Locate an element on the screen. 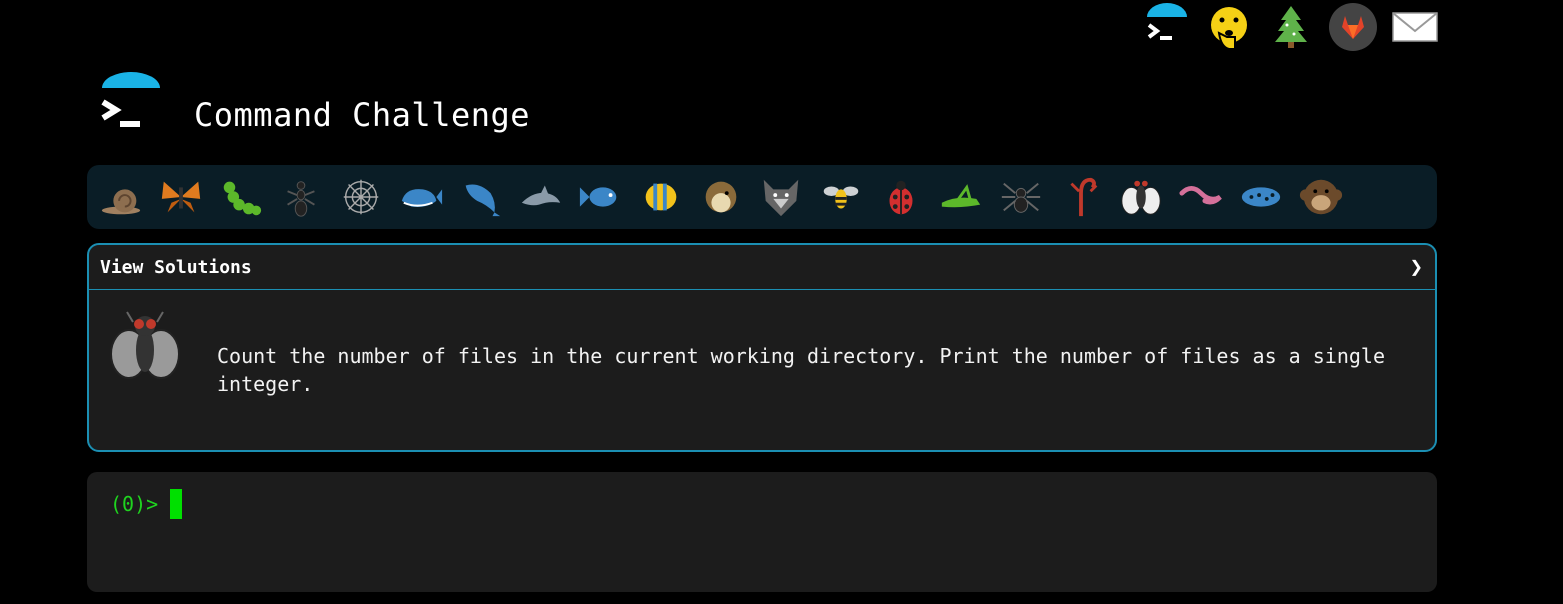 The image size is (1563, 604). view-solutions-toggle: View Solutions ❯ is located at coordinates (762, 267).